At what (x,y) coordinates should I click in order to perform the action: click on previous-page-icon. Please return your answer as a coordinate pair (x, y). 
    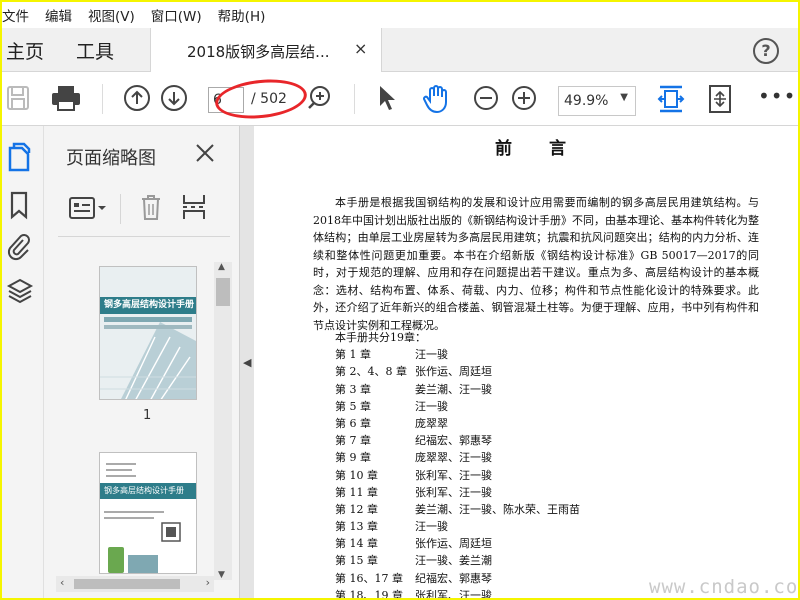
    Looking at the image, I should click on (137, 100).